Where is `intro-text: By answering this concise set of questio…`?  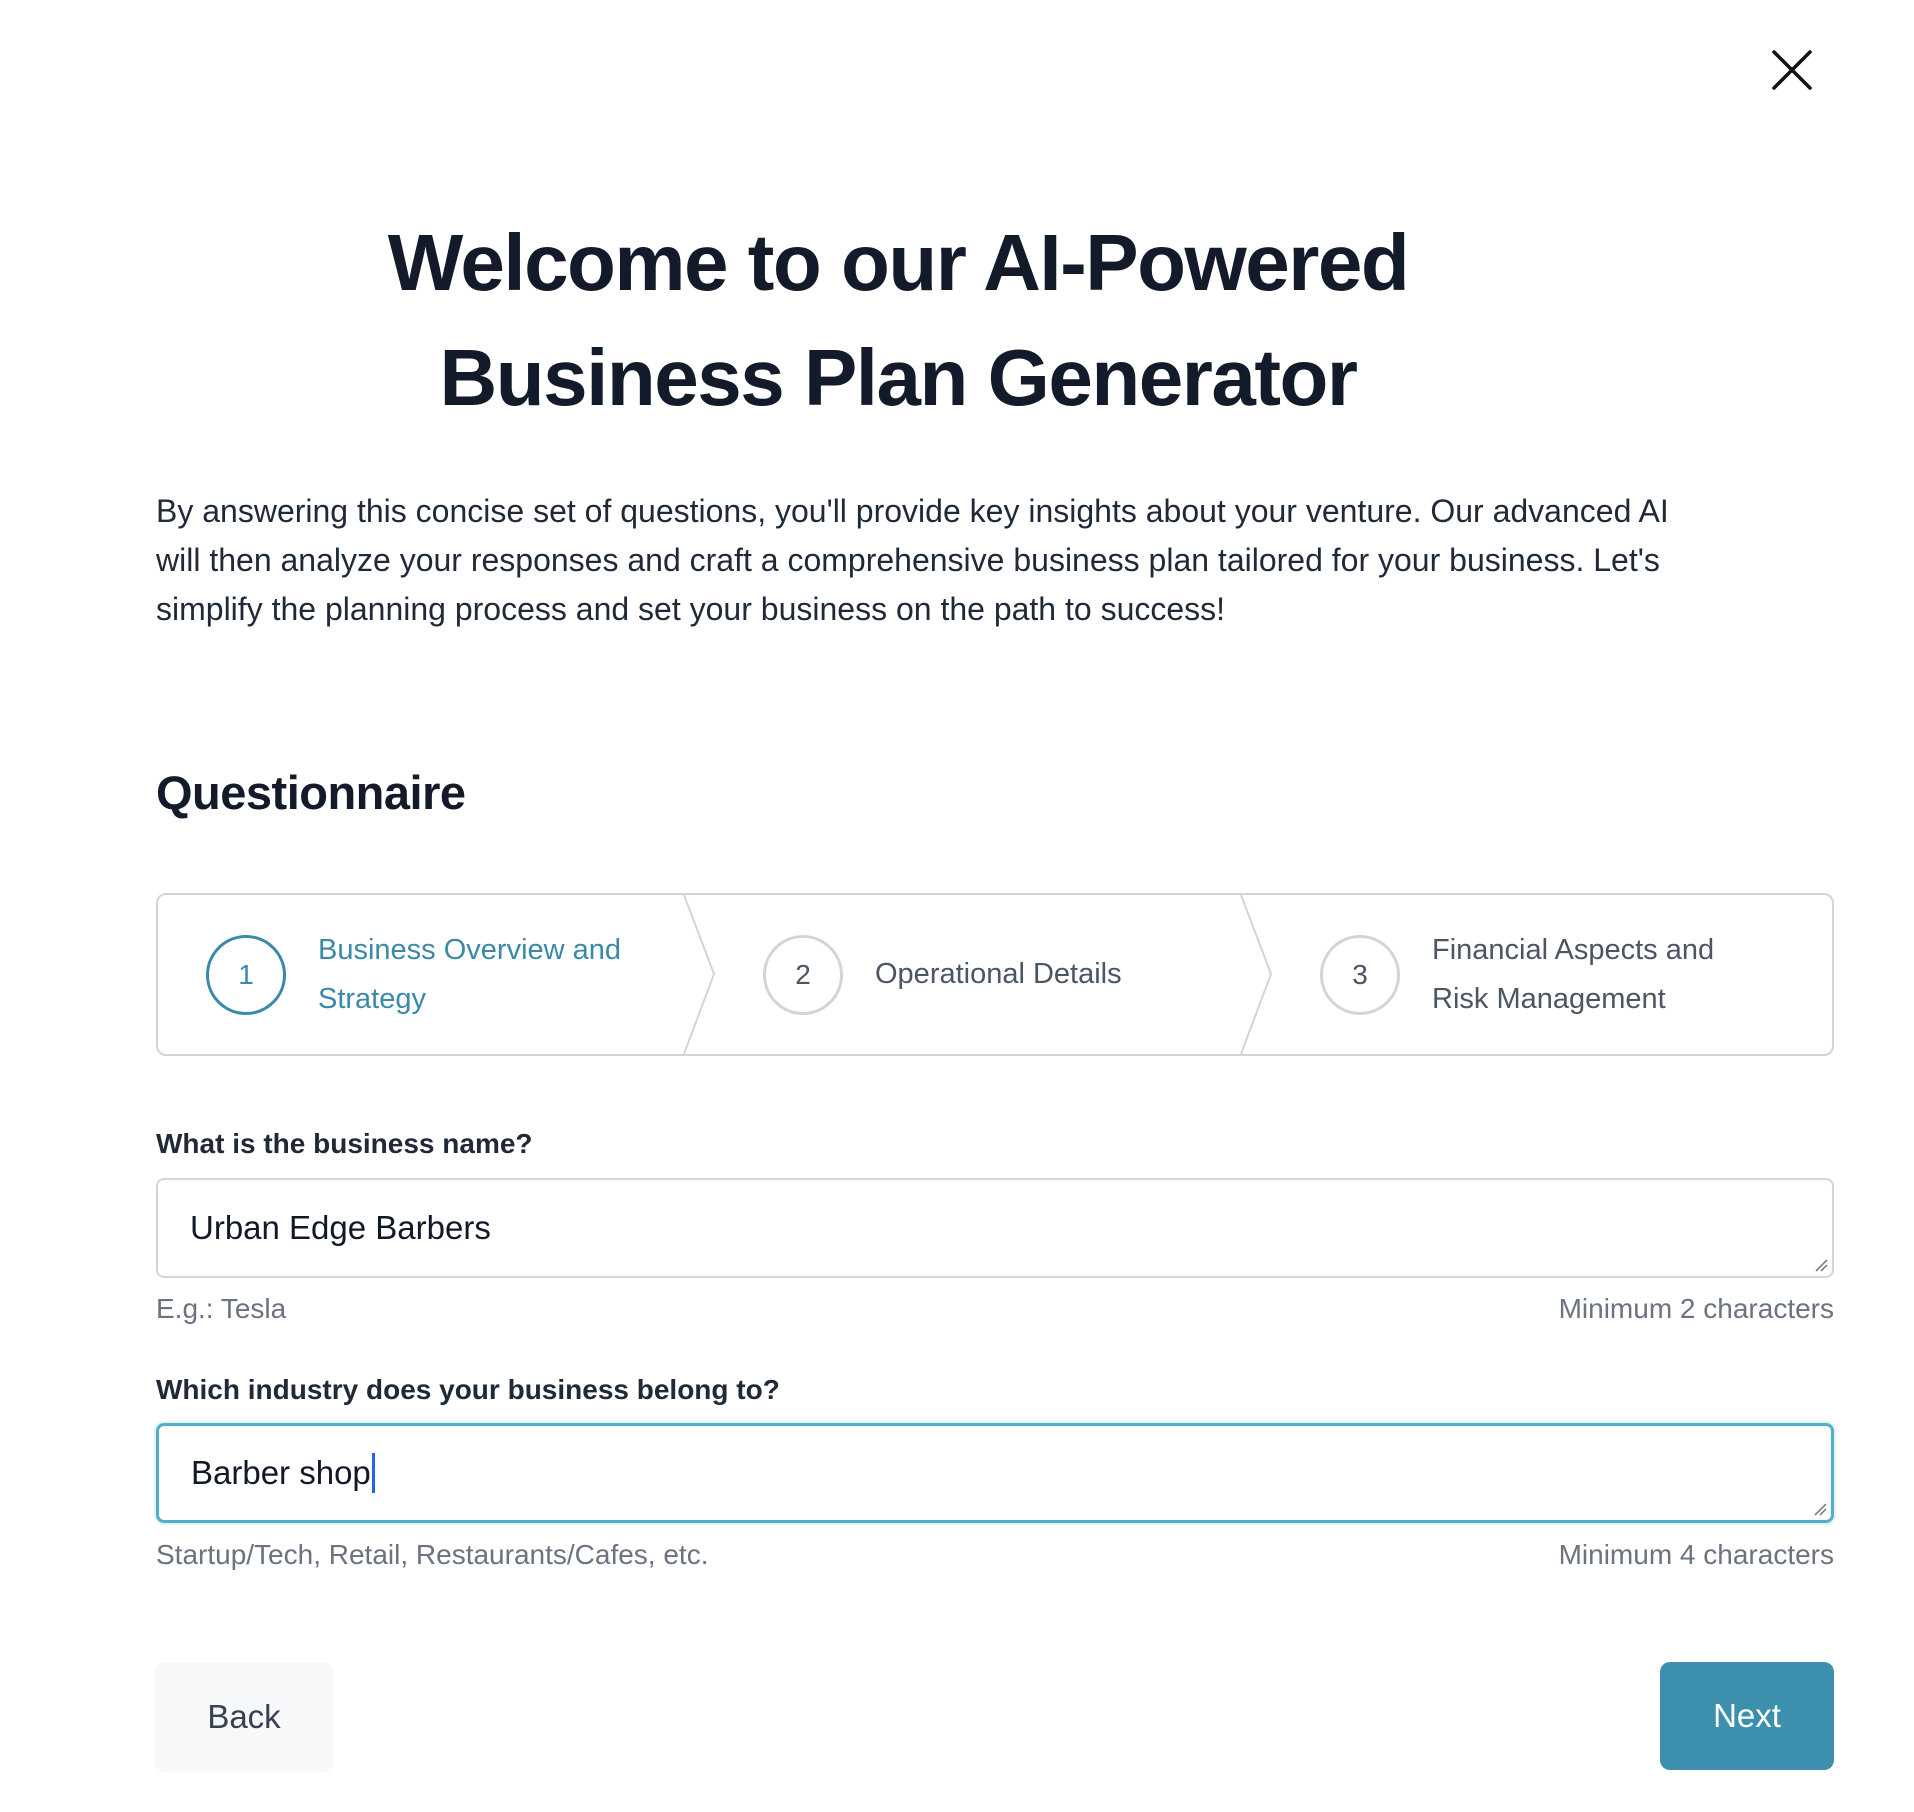 intro-text: By answering this concise set of questio… is located at coordinates (1006, 560).